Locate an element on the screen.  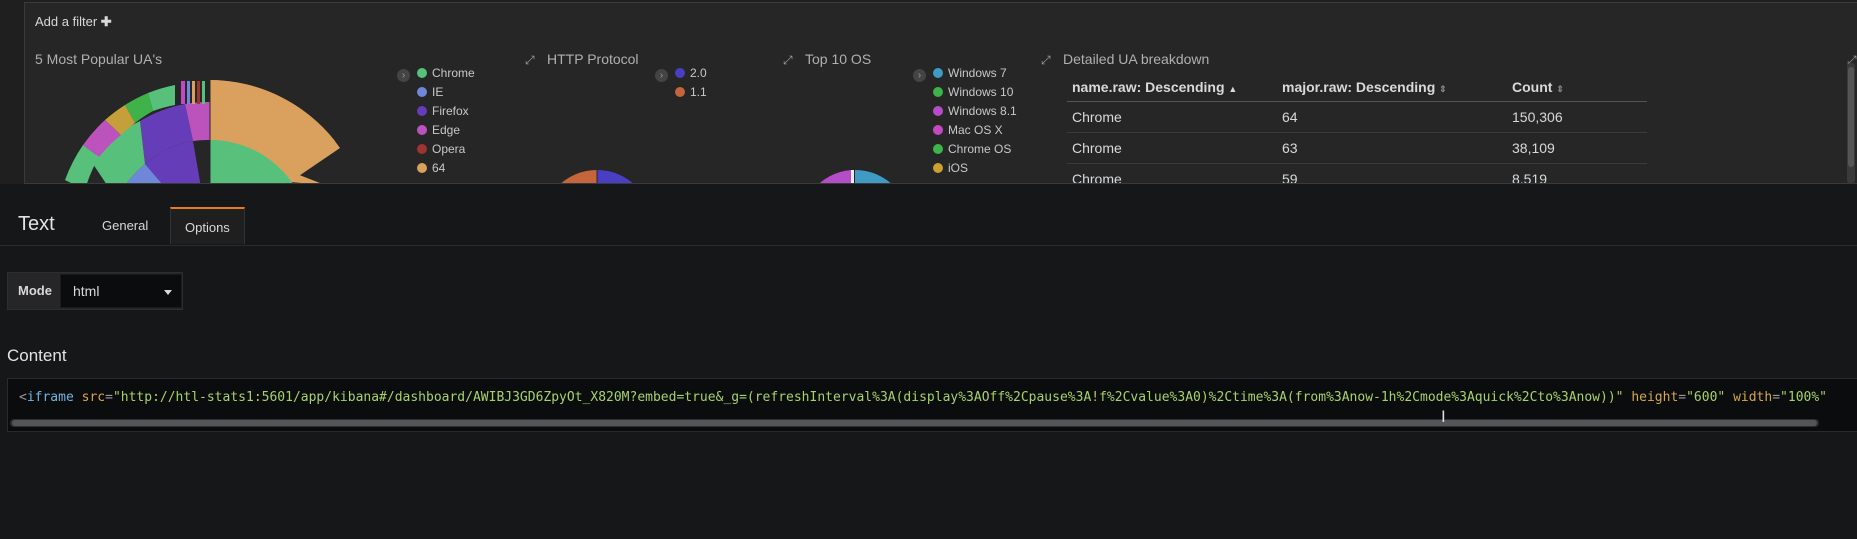
legend-popular-ua: Chrome IE Firefox Edge Opera 64 is located at coordinates (446, 121).